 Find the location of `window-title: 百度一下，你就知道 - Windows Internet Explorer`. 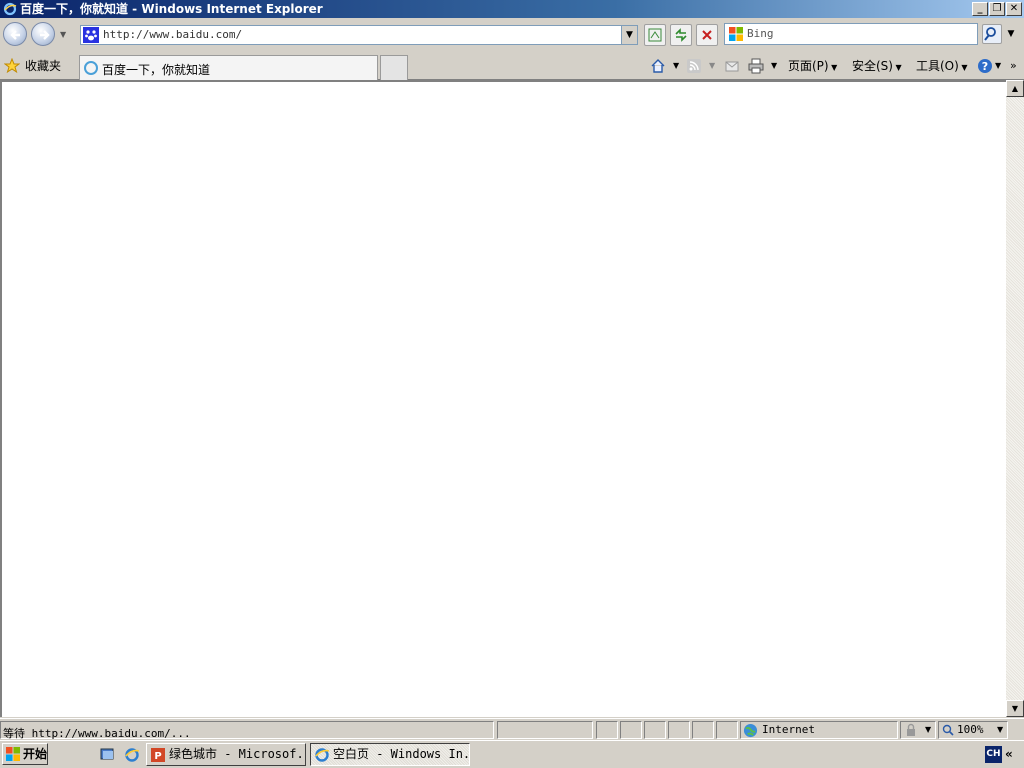

window-title: 百度一下，你就知道 - Windows Internet Explorer is located at coordinates (171, 9).